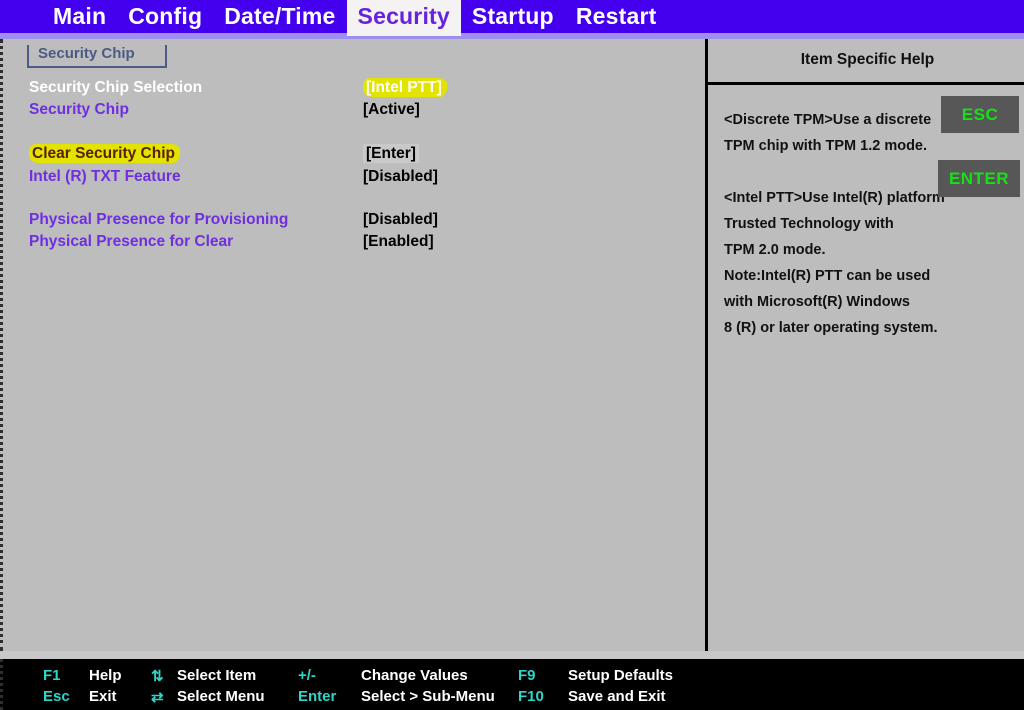  What do you see at coordinates (353, 154) in the screenshot?
I see `option-row-clear-security-chip: Clear Security Chip [Enter]` at bounding box center [353, 154].